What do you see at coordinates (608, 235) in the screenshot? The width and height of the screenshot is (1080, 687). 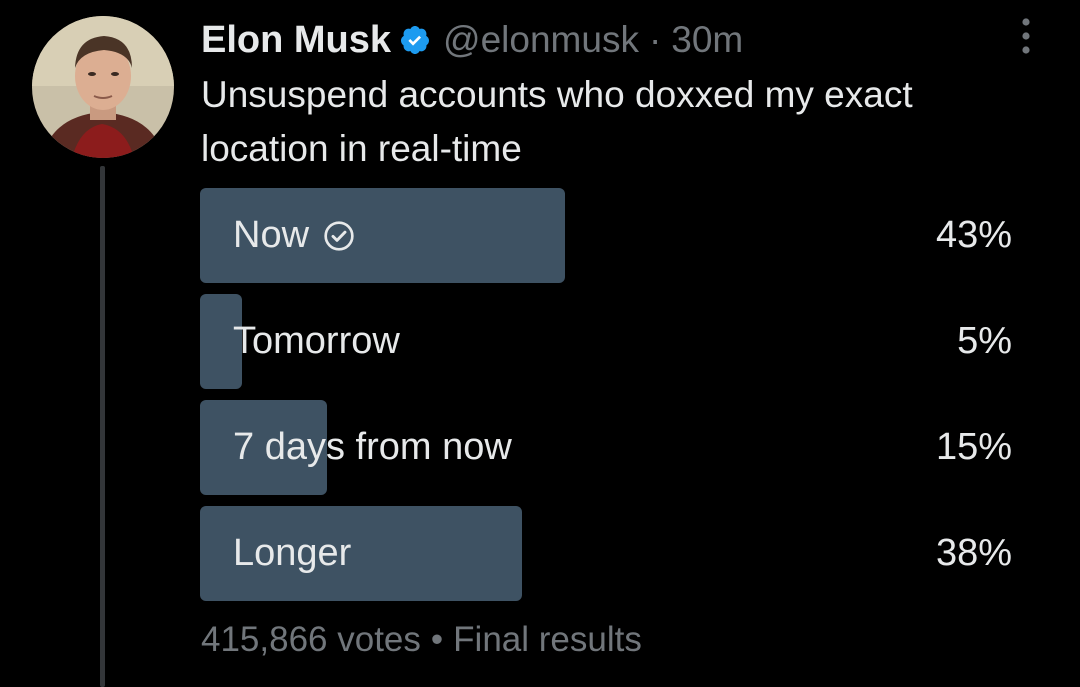 I see `poll-option-now: Now 43%` at bounding box center [608, 235].